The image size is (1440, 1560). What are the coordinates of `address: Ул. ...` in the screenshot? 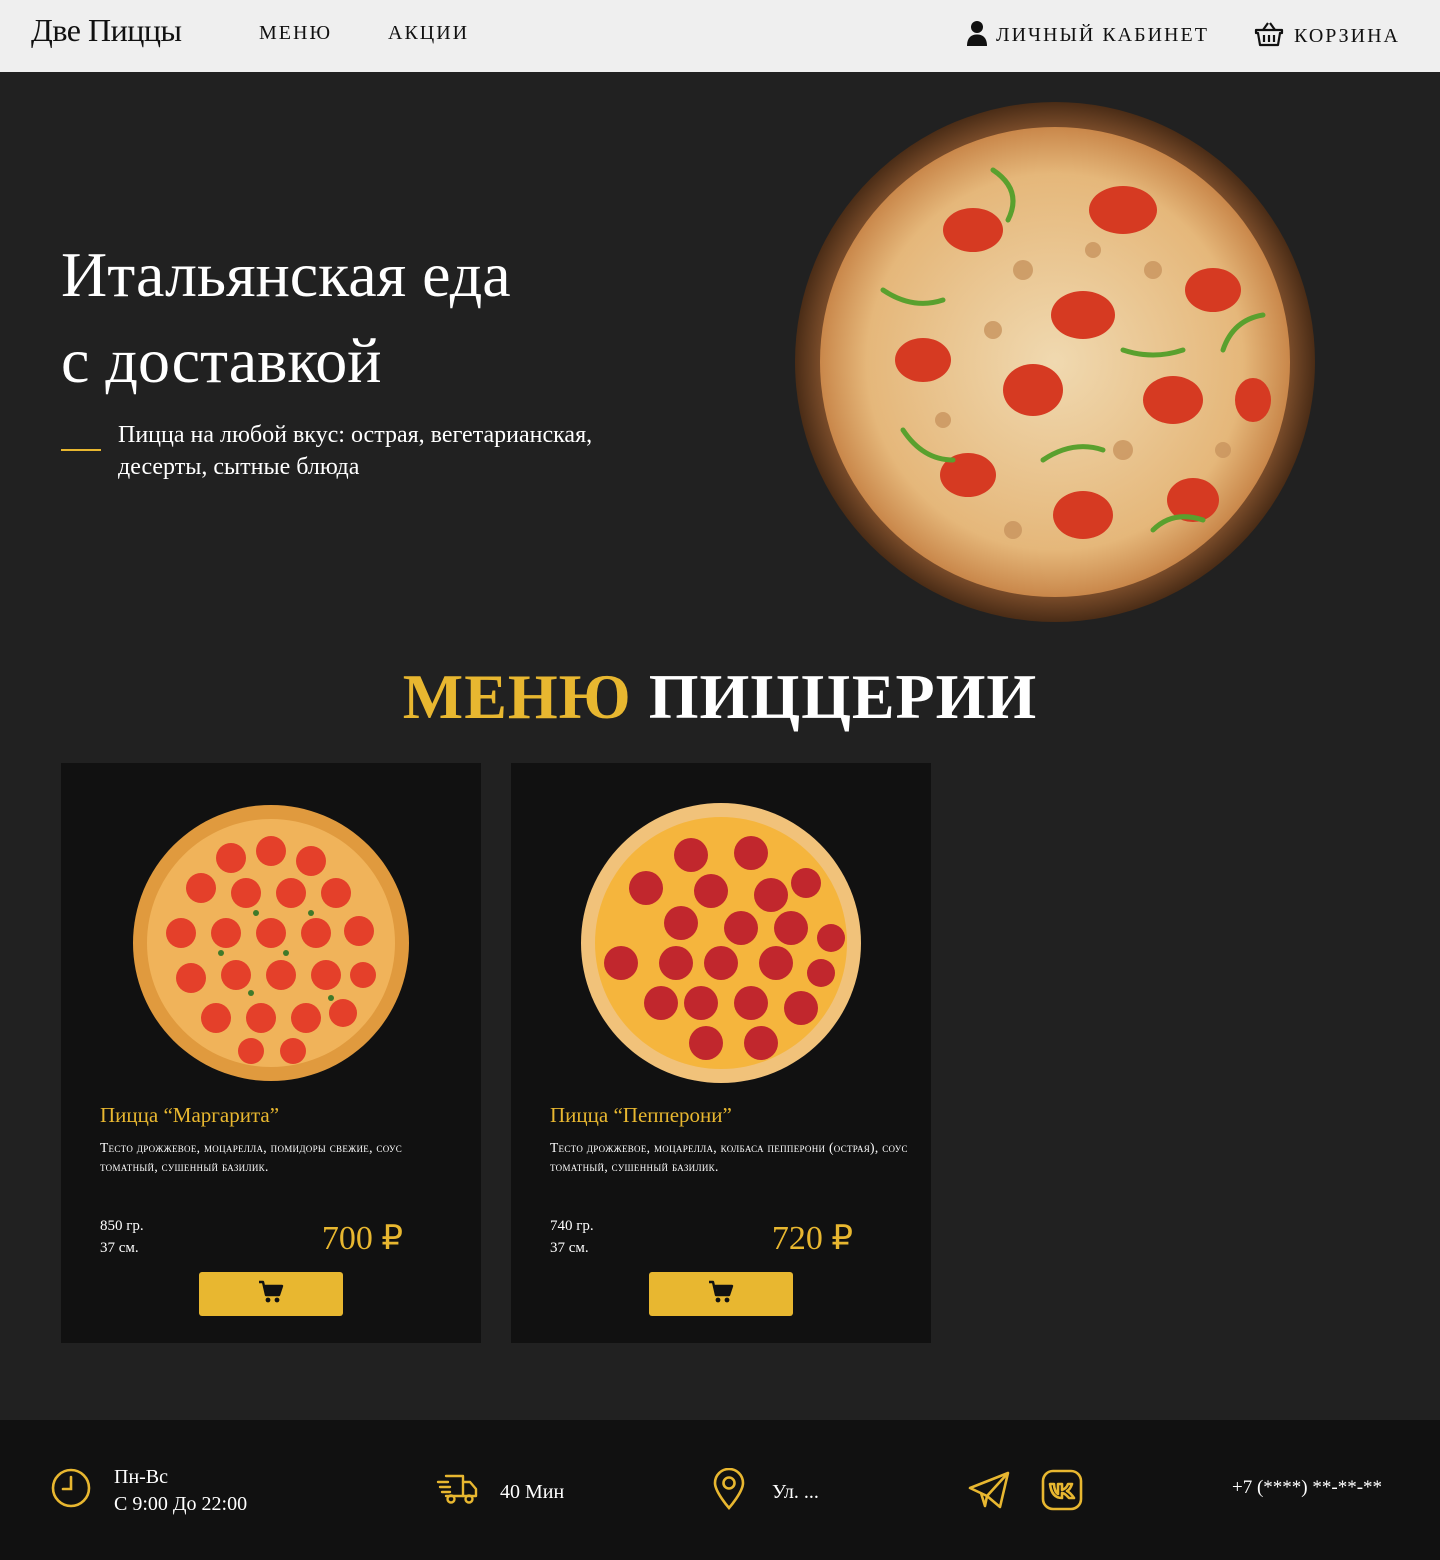 It's located at (765, 1491).